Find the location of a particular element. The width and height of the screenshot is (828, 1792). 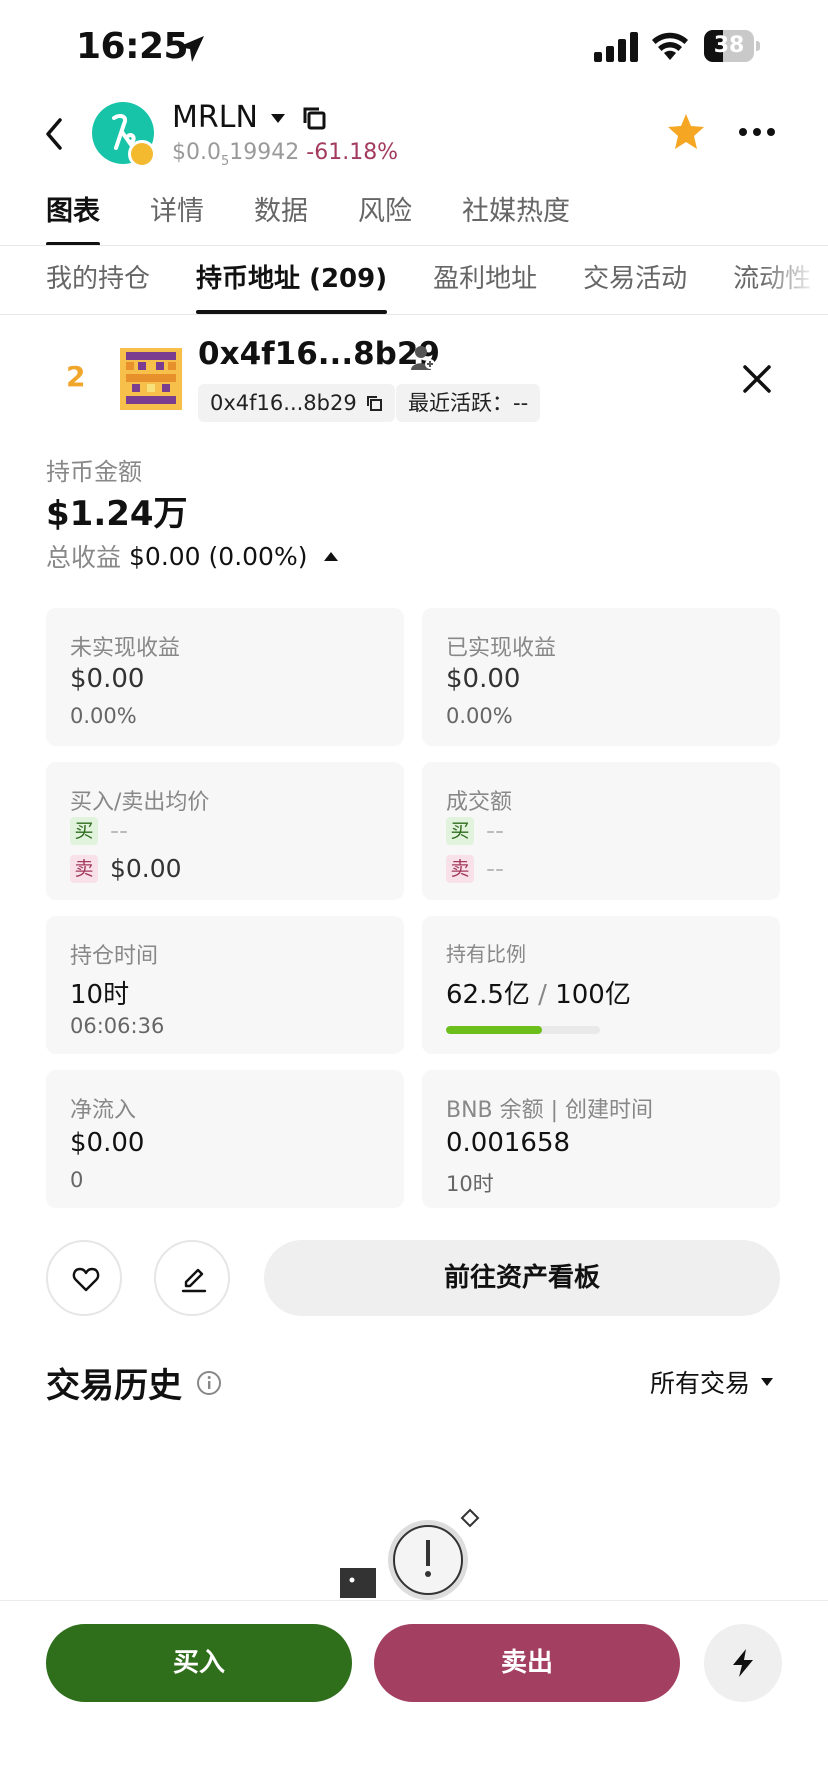

quick-trade-button is located at coordinates (743, 1663).